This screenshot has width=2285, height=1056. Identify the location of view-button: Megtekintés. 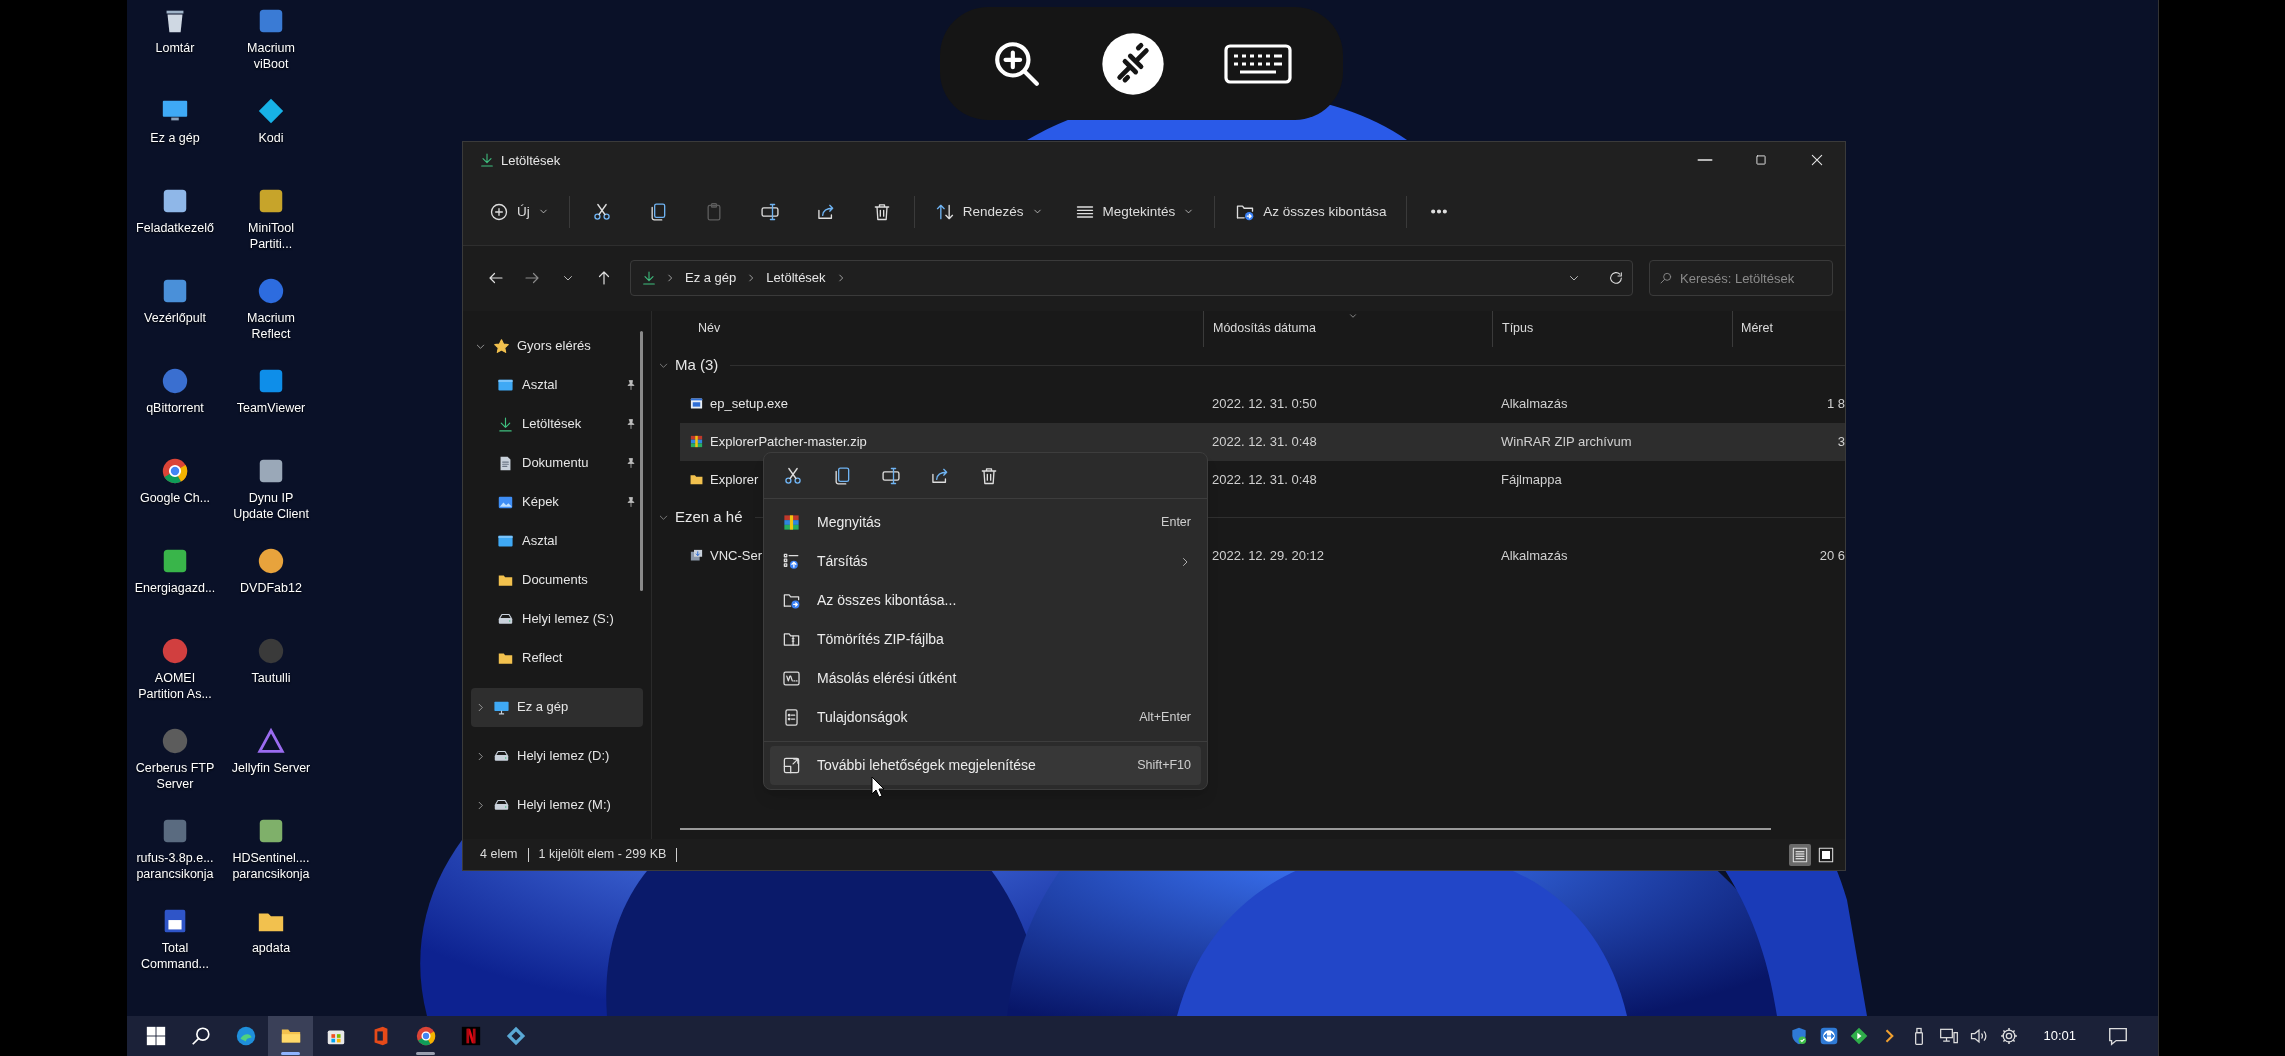
(1134, 211).